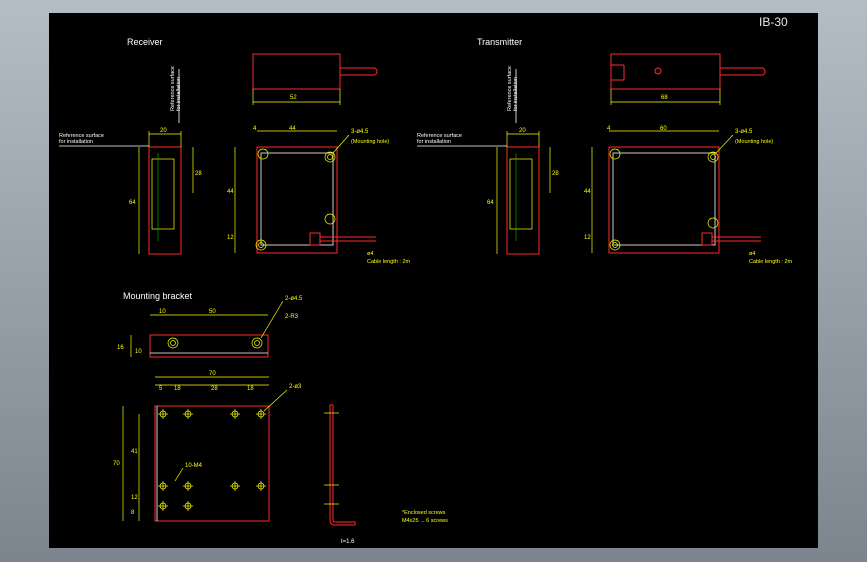 The height and width of the screenshot is (562, 867). Describe the element at coordinates (771, 262) in the screenshot. I see `t-cable-length: Cable length : 2m` at that location.